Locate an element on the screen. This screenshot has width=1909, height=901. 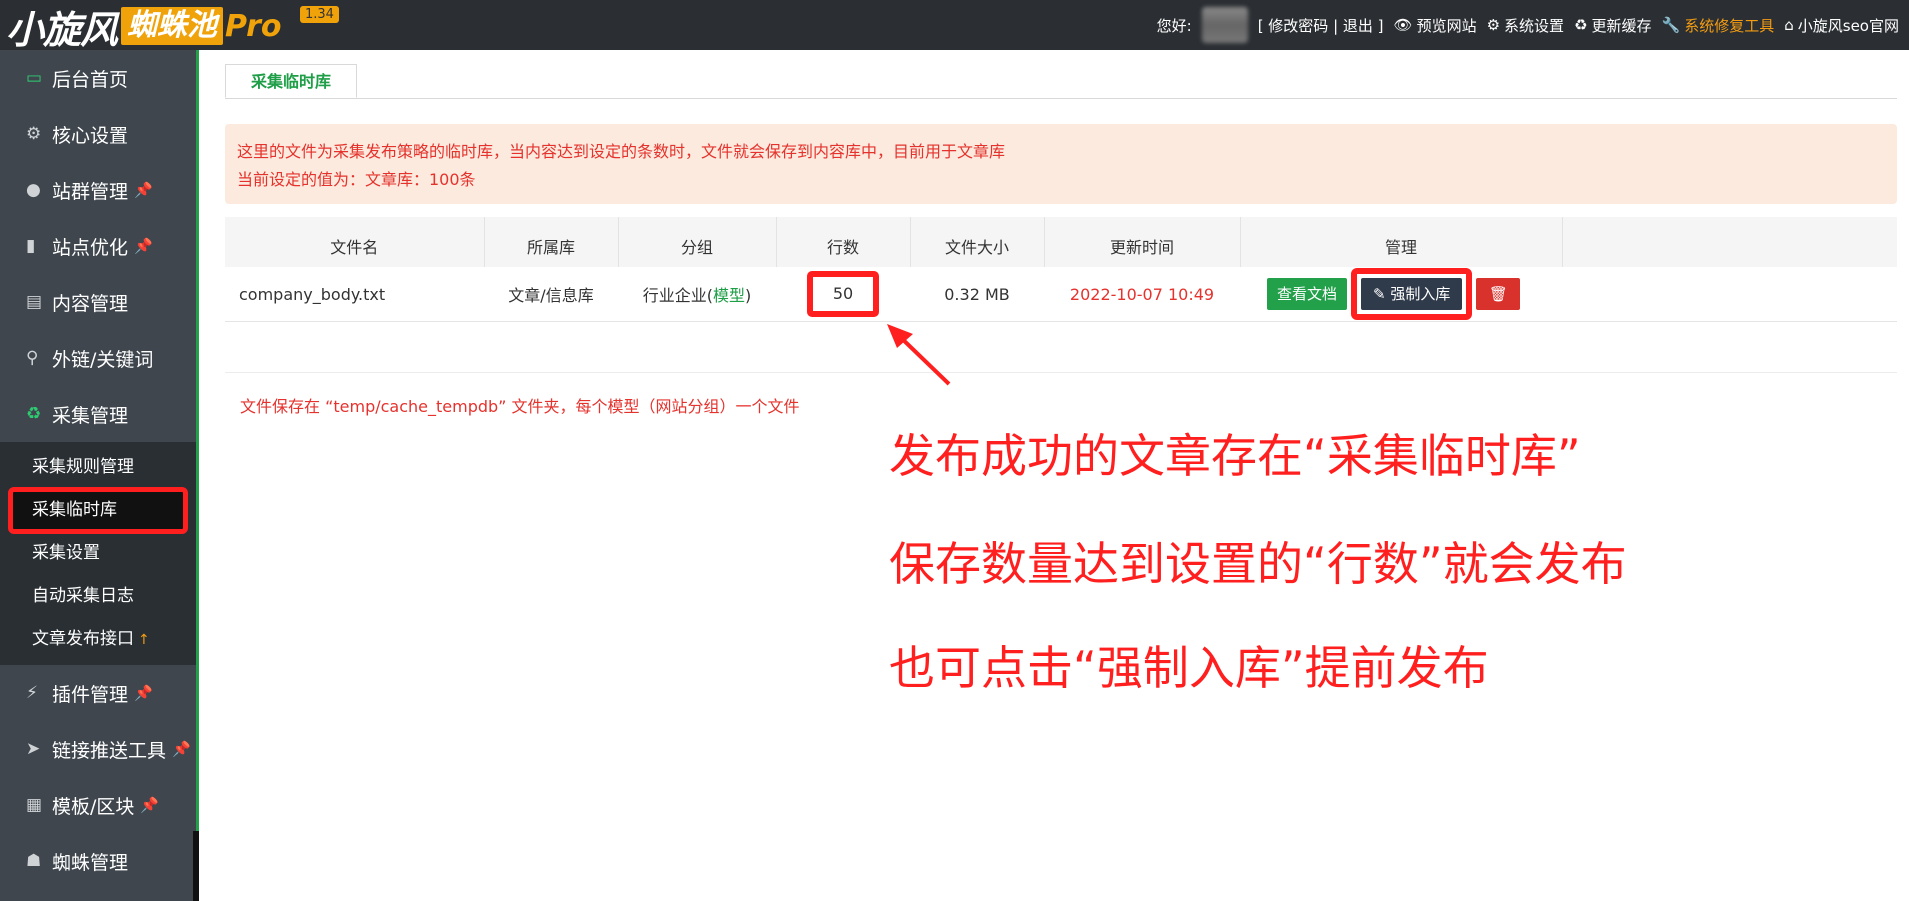
force-import-highlight: ✎ 强制入库 is located at coordinates (1412, 294).